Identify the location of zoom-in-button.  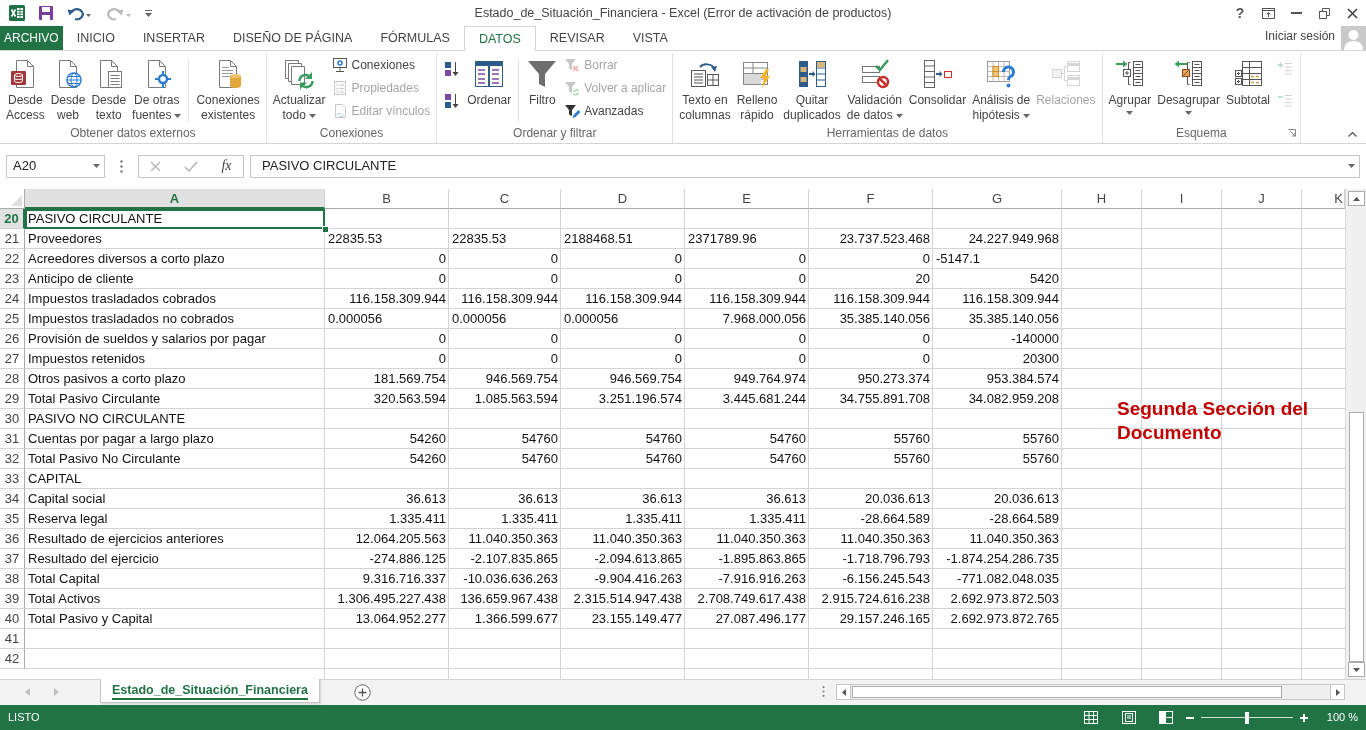
(1303, 717).